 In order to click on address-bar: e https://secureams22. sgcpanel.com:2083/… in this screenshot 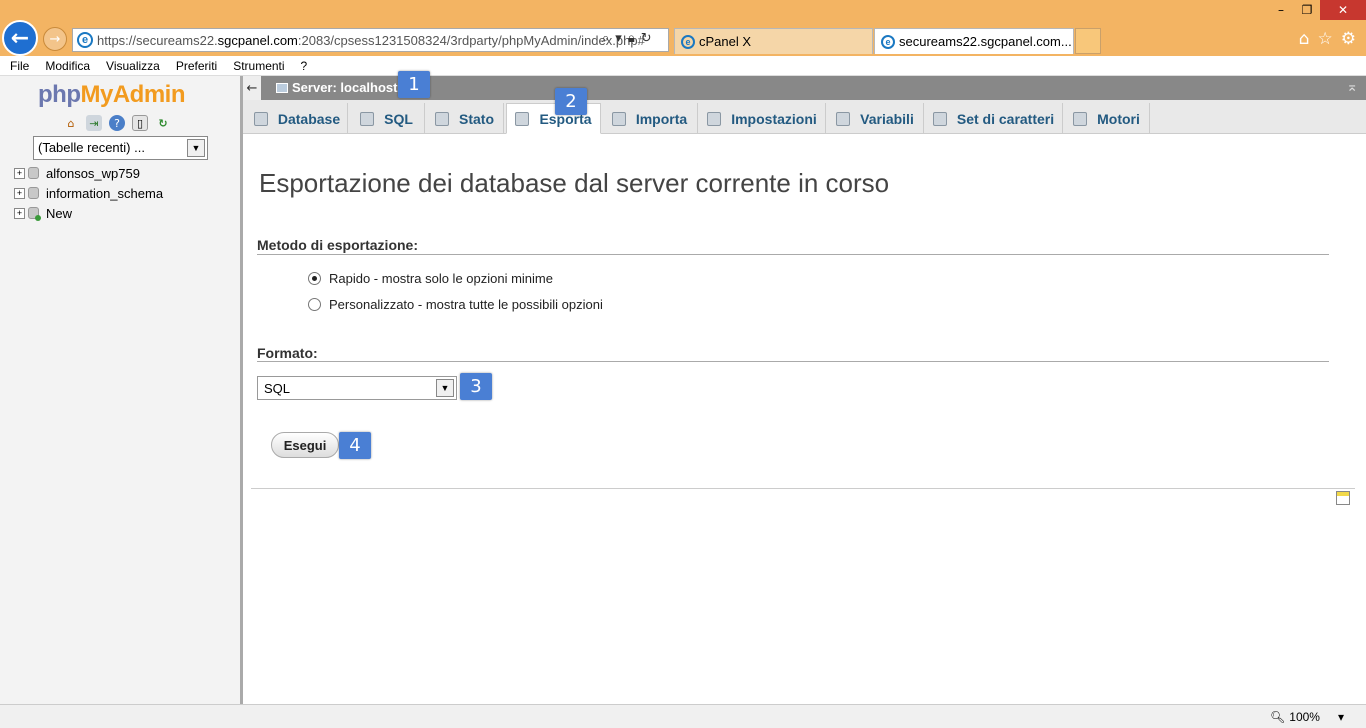, I will do `click(370, 40)`.